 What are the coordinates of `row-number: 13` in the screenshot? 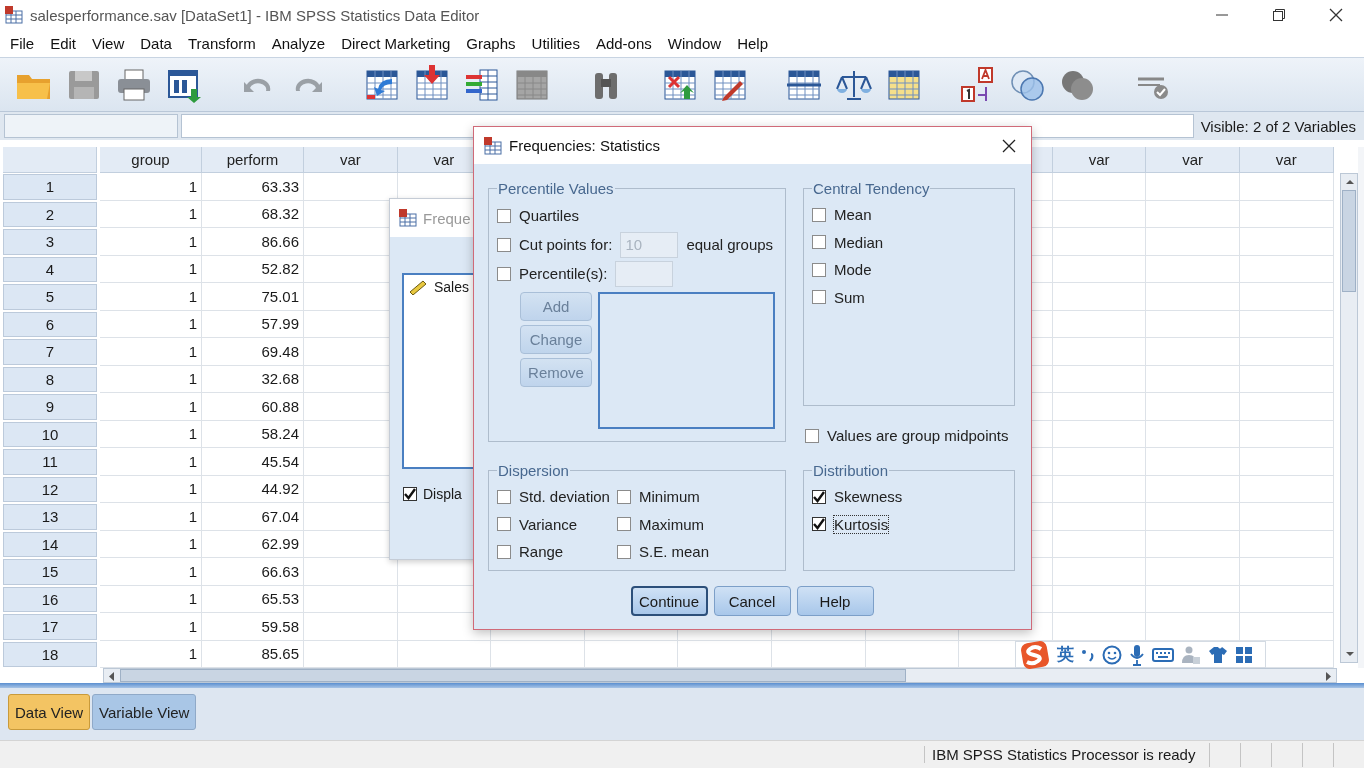 It's located at (50, 517).